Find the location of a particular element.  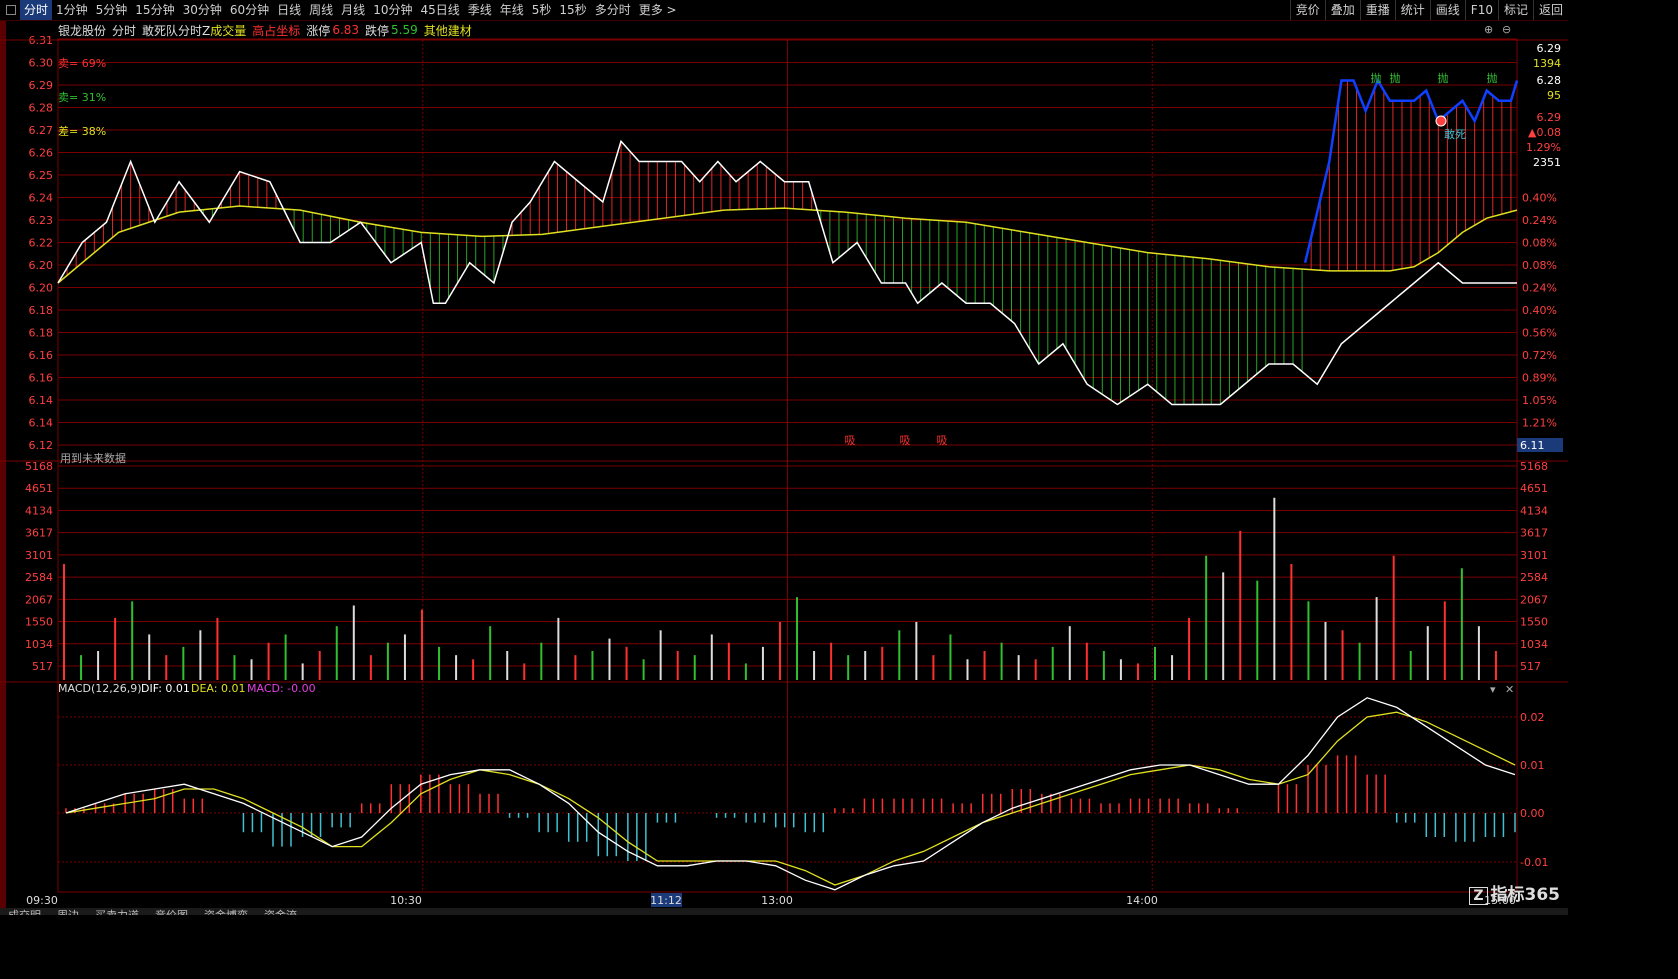

bottom-tab-bar: 成交明周边买卖力道竞价图资金博弈资金流 is located at coordinates (784, 911).